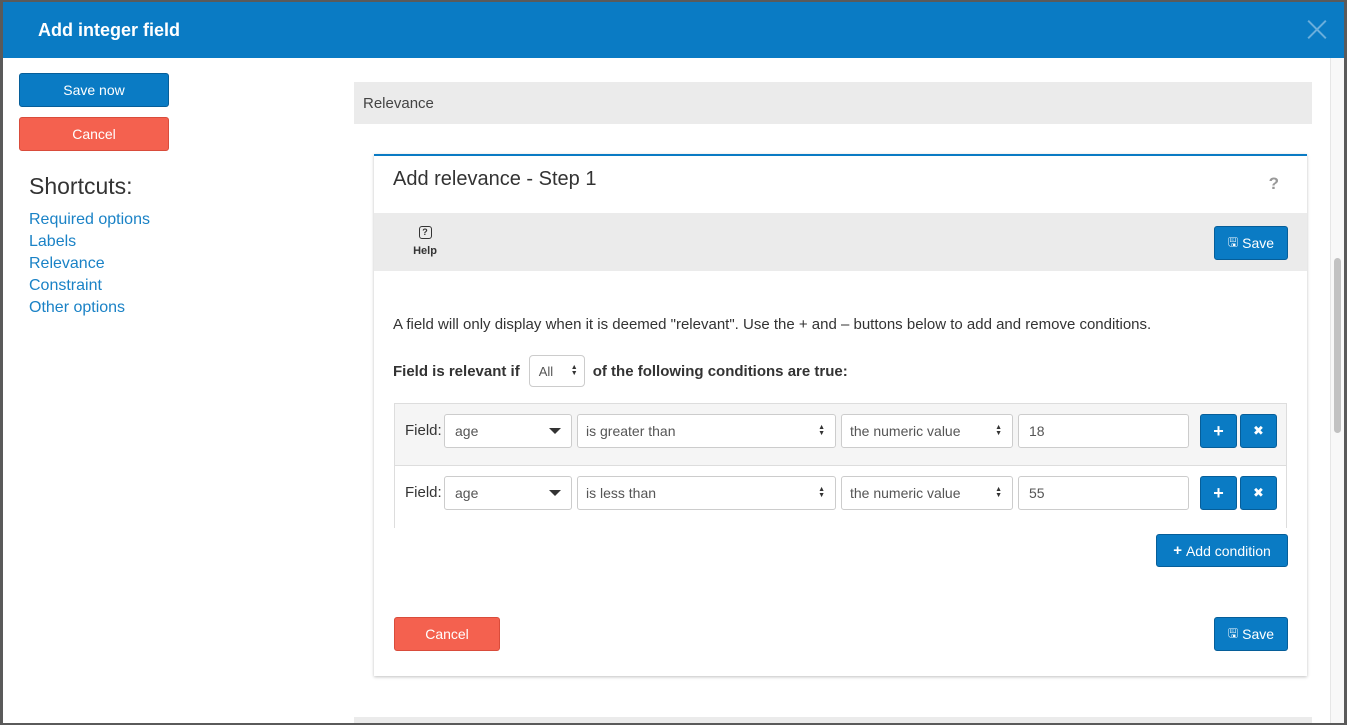  What do you see at coordinates (89, 220) in the screenshot?
I see `shortcut-link-required-options: Required options` at bounding box center [89, 220].